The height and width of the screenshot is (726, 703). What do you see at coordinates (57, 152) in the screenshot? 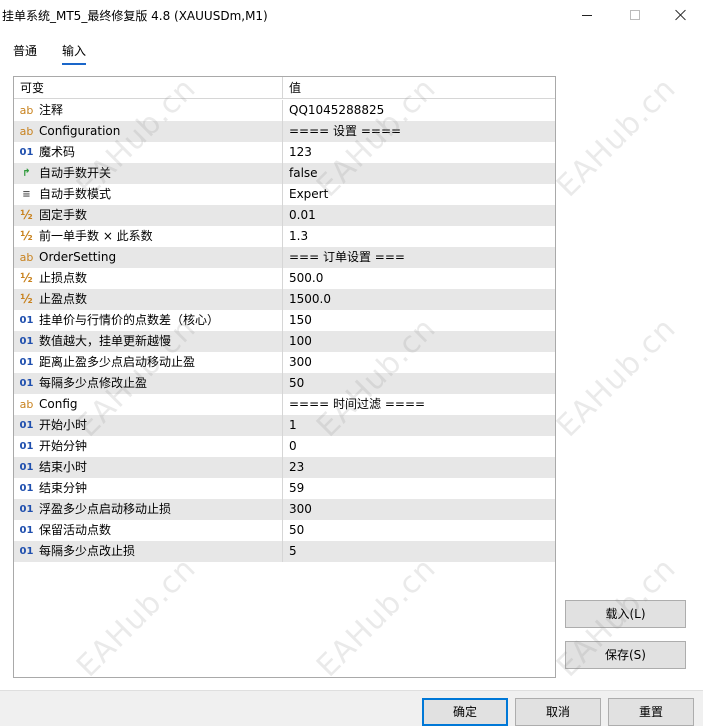
I see `param-name: 魔术码` at bounding box center [57, 152].